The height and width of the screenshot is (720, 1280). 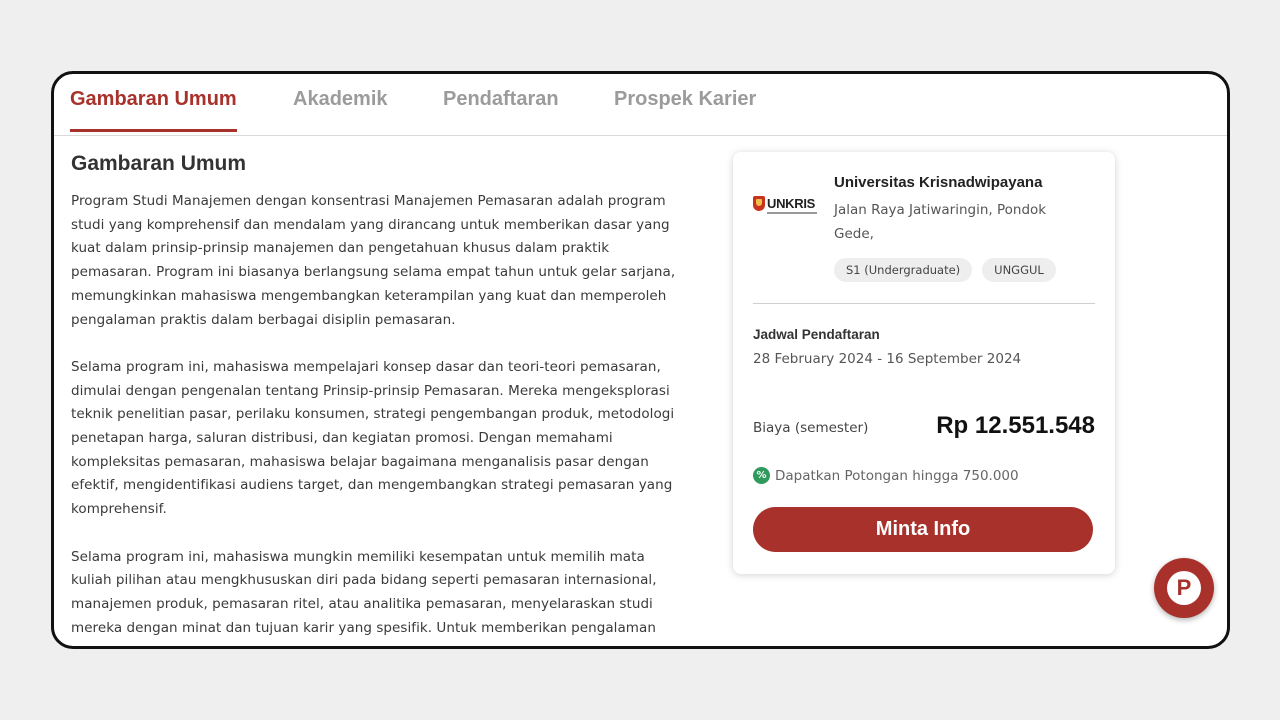 I want to click on university-address: Jalan Raya Jatiwaringin, Pondok Gede,, so click(x=940, y=222).